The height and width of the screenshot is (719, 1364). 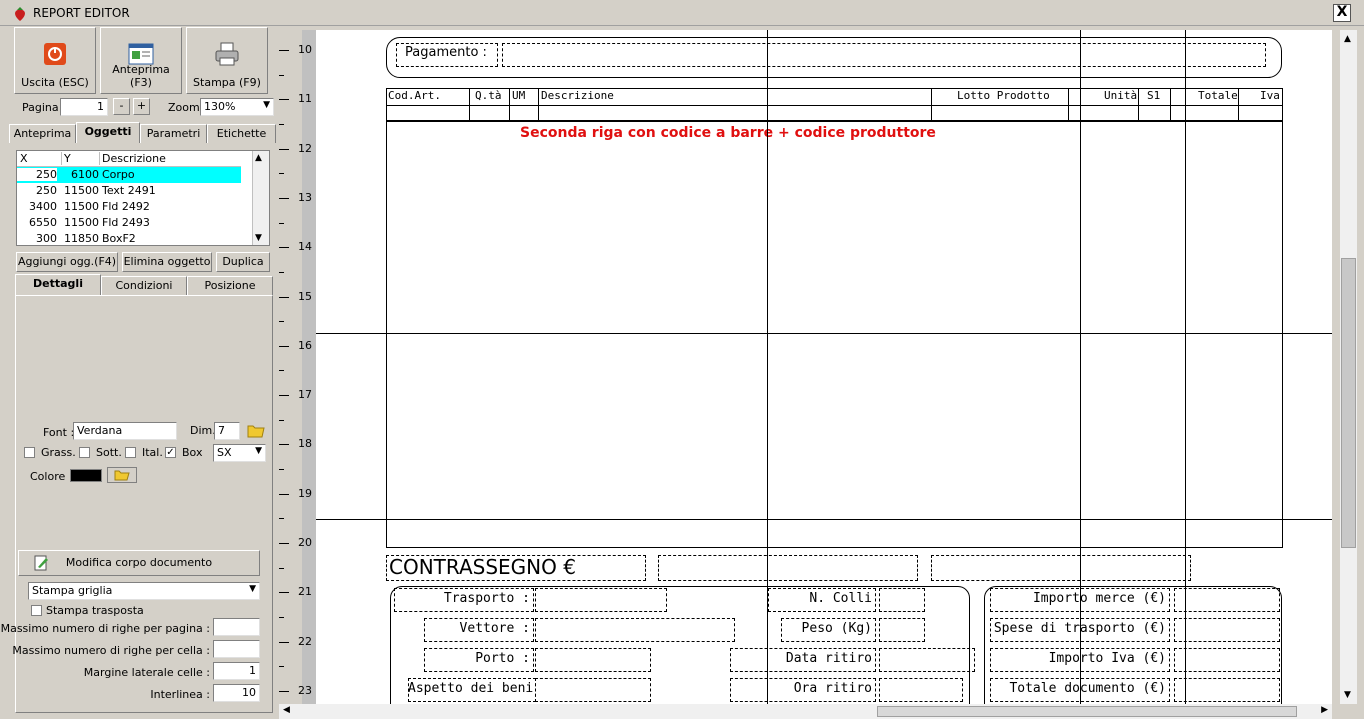 I want to click on print-label: Stampa (F9), so click(x=227, y=82).